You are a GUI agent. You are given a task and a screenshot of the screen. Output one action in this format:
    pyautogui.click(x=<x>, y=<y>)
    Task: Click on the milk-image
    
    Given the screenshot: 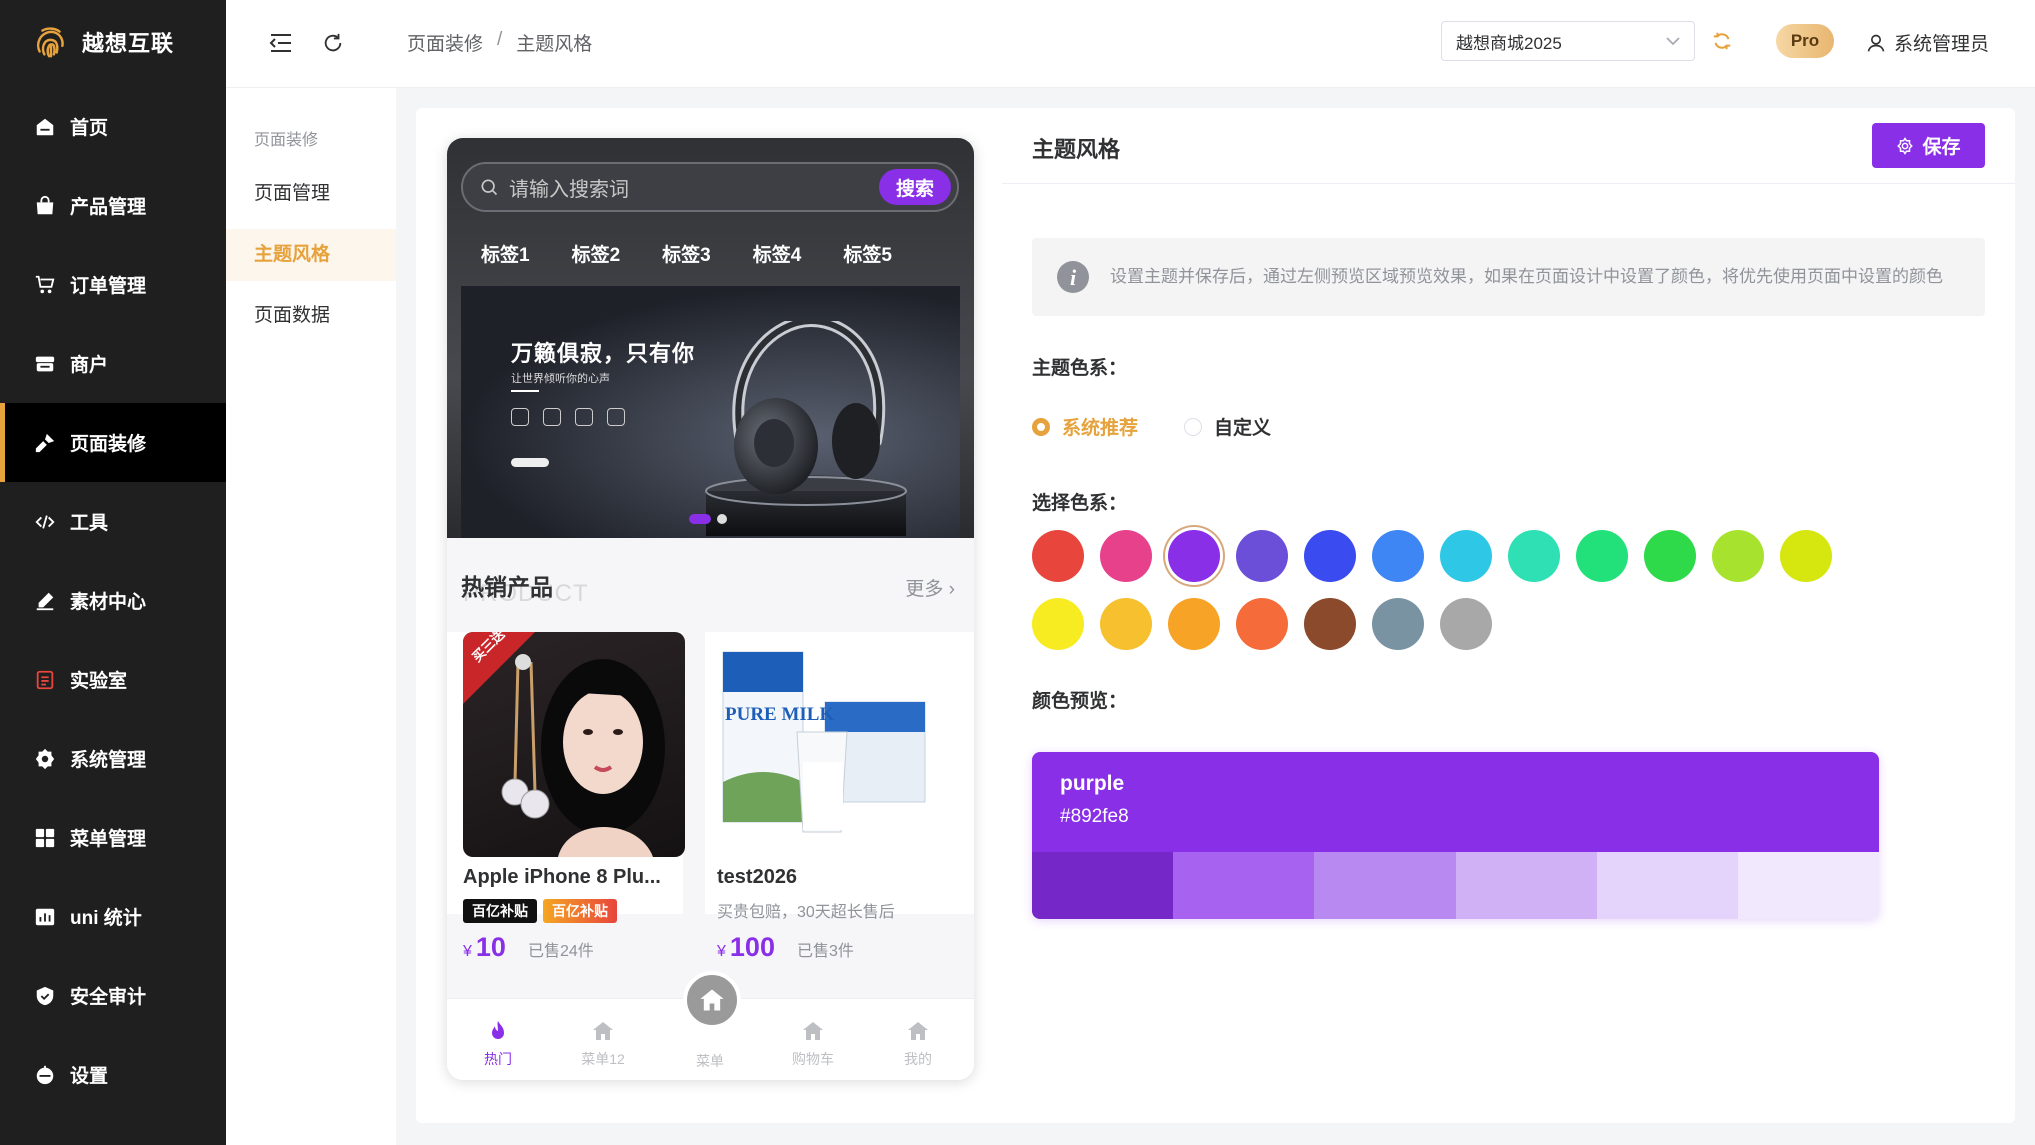 What is the action you would take?
    pyautogui.click(x=824, y=742)
    